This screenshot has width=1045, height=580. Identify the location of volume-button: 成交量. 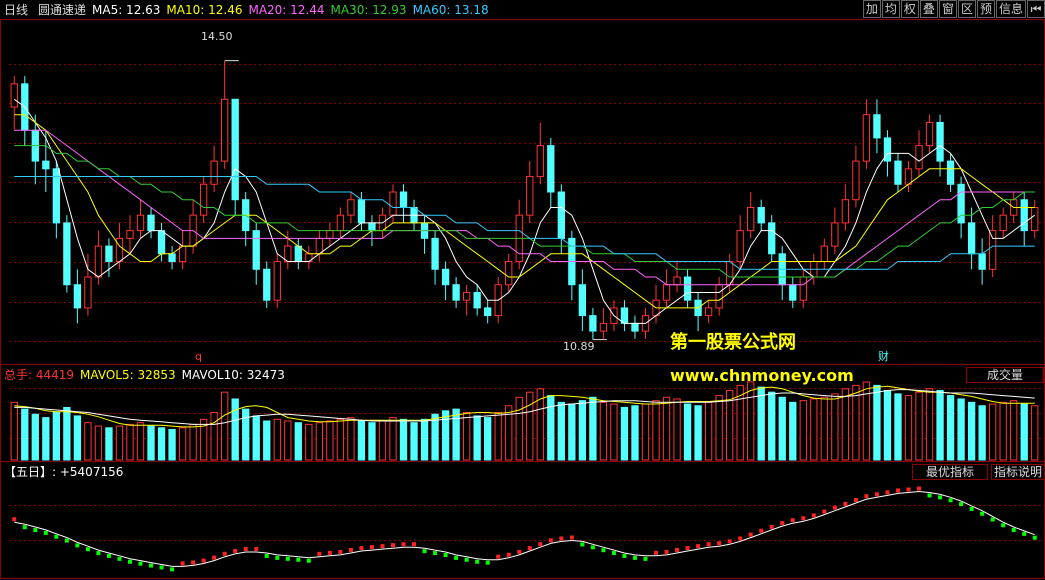
(1005, 375).